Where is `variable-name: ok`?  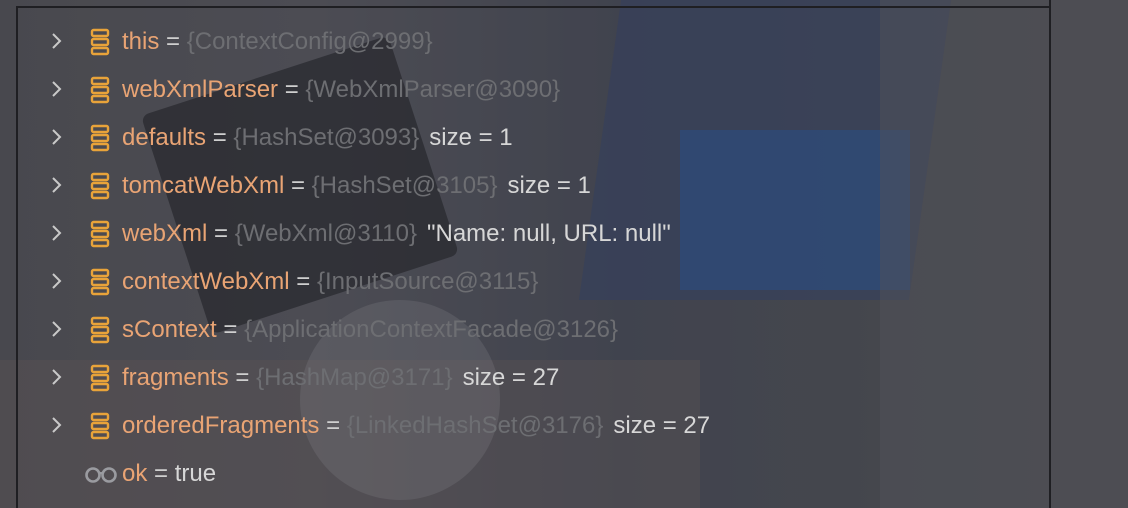
variable-name: ok is located at coordinates (135, 473).